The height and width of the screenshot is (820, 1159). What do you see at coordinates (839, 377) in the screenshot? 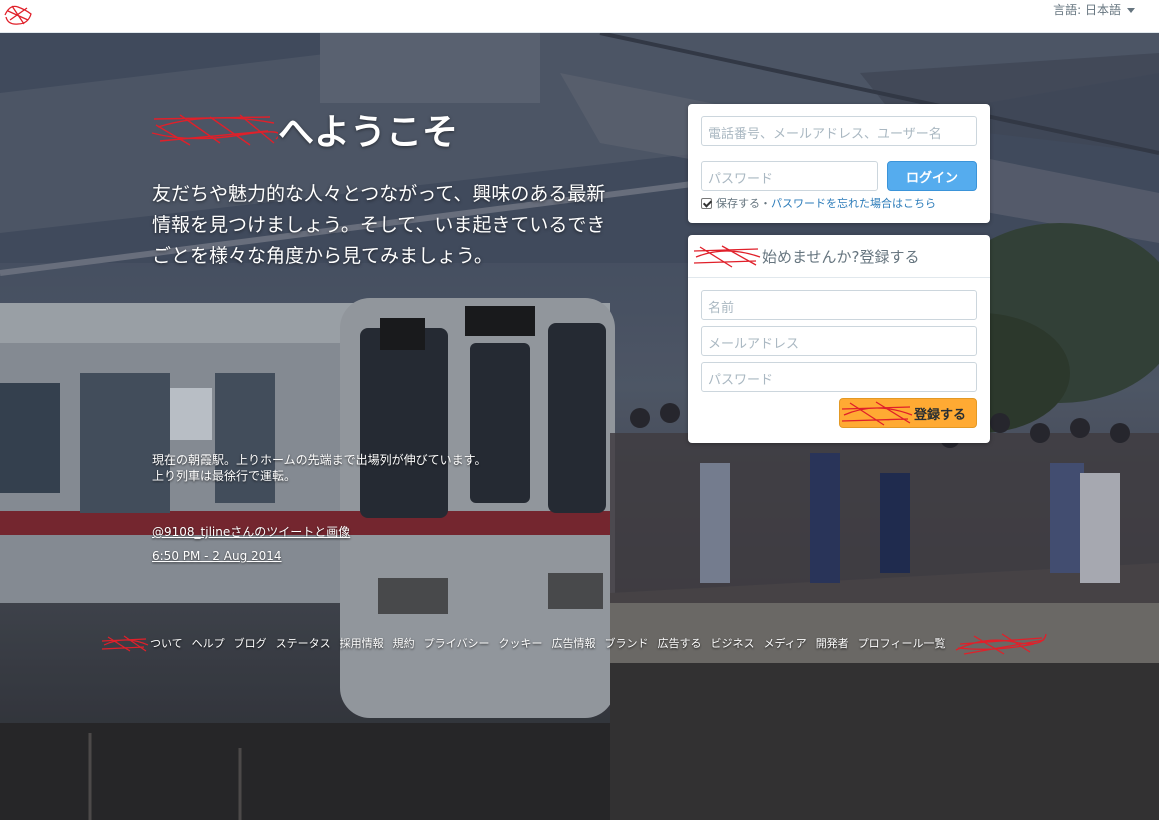
I see `signup-password-field: パスワード` at bounding box center [839, 377].